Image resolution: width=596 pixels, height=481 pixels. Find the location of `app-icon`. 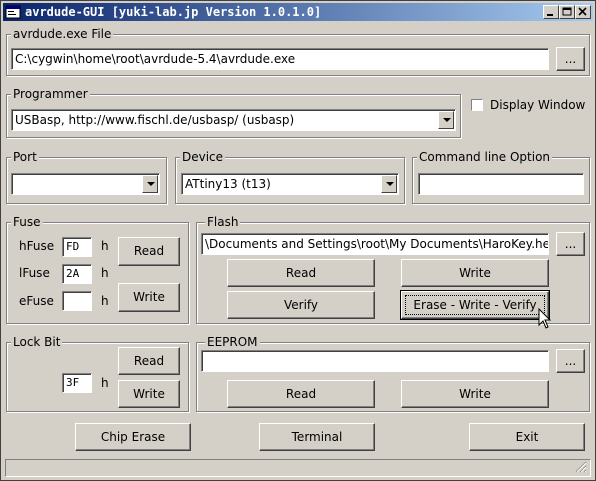

app-icon is located at coordinates (13, 12).